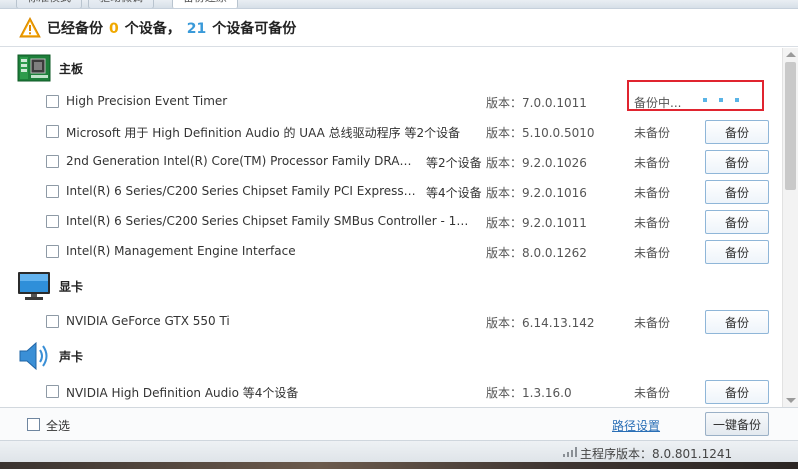  I want to click on motherboard-icon, so click(34, 68).